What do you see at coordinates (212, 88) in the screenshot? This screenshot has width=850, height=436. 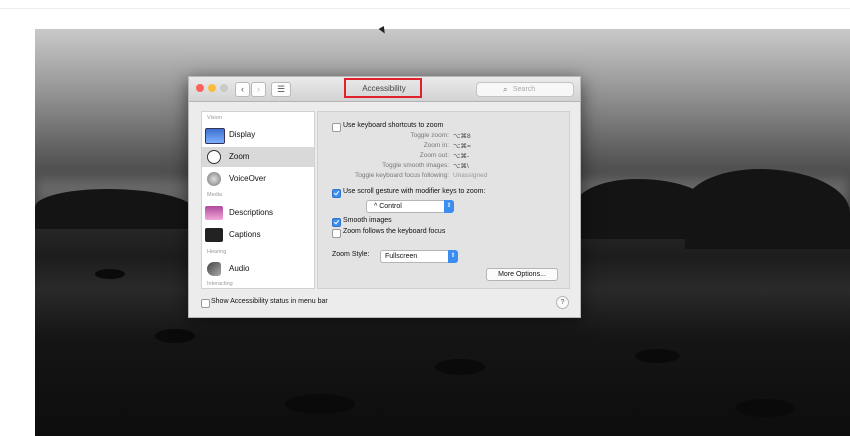 I see `minimize-button` at bounding box center [212, 88].